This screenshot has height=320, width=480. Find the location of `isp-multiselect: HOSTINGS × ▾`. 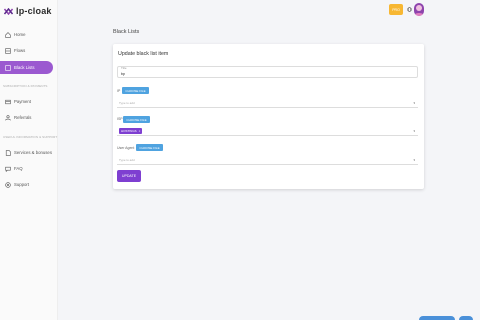

isp-multiselect: HOSTINGS × ▾ is located at coordinates (267, 131).